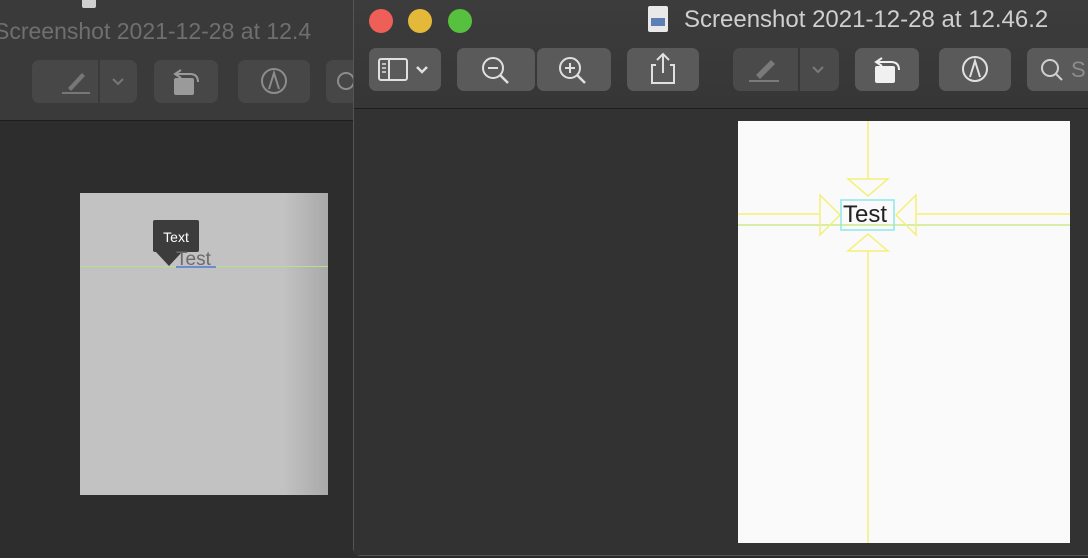 The image size is (1088, 558). I want to click on sidebar-icon, so click(403, 69).